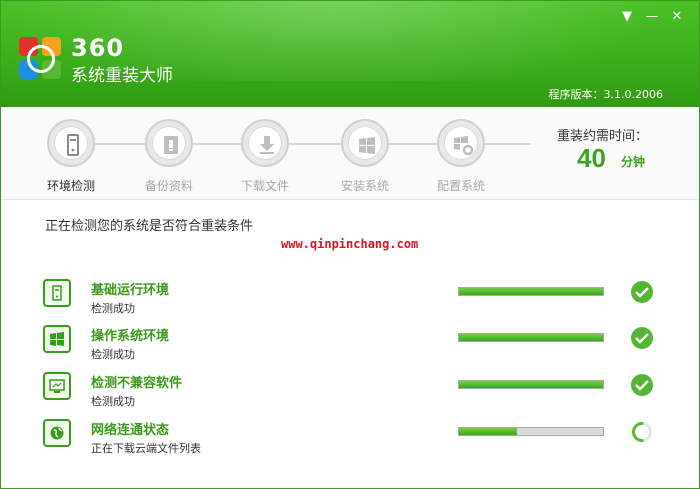 The width and height of the screenshot is (700, 489). I want to click on step-label-backup: 备份资料, so click(168, 186).